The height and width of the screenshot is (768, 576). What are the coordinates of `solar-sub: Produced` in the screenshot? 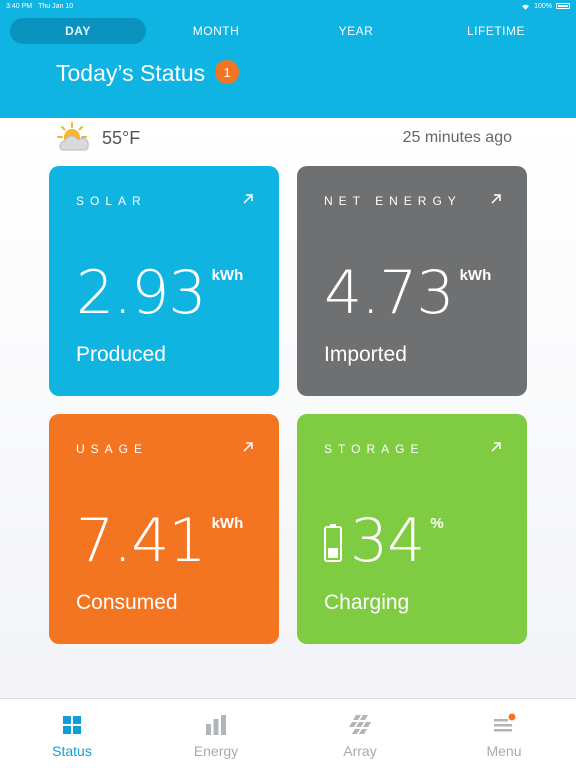 It's located at (121, 354).